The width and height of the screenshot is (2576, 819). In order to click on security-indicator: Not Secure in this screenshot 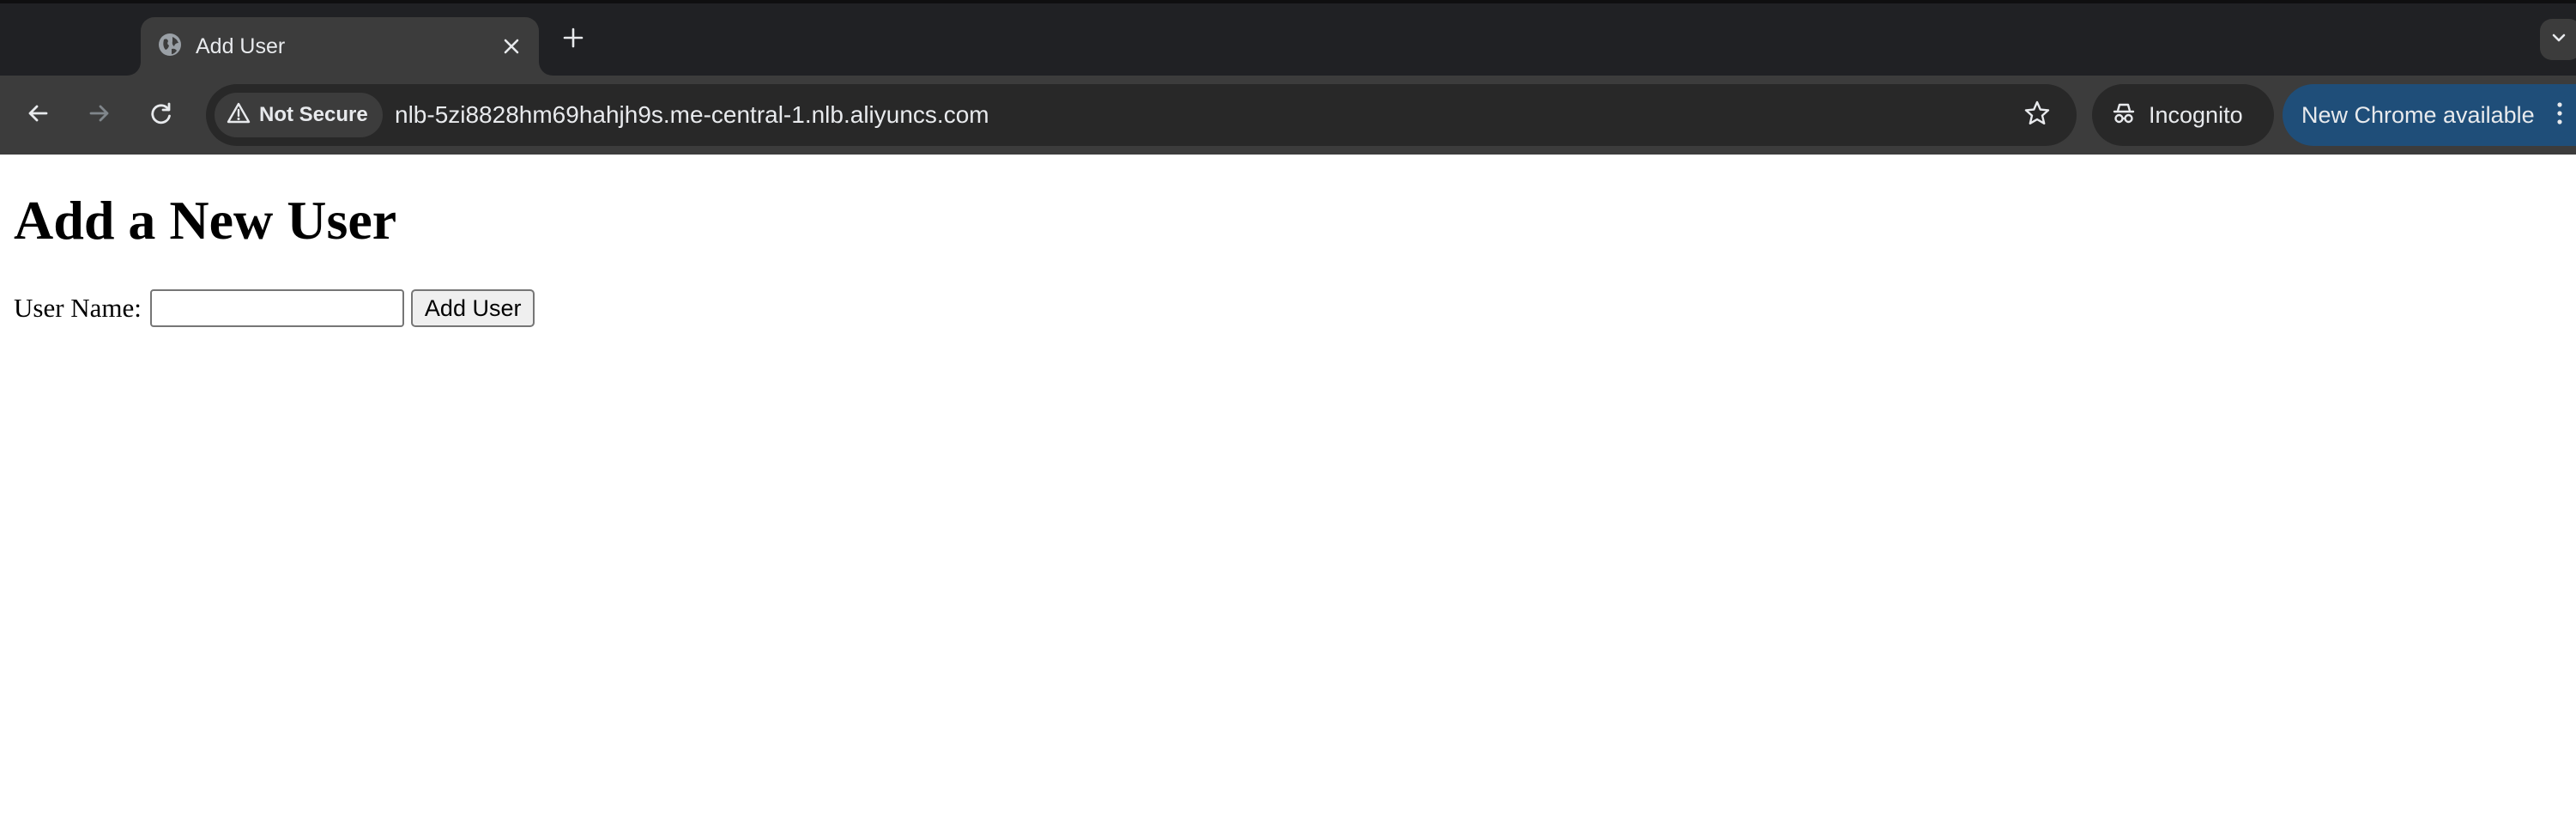, I will do `click(299, 115)`.